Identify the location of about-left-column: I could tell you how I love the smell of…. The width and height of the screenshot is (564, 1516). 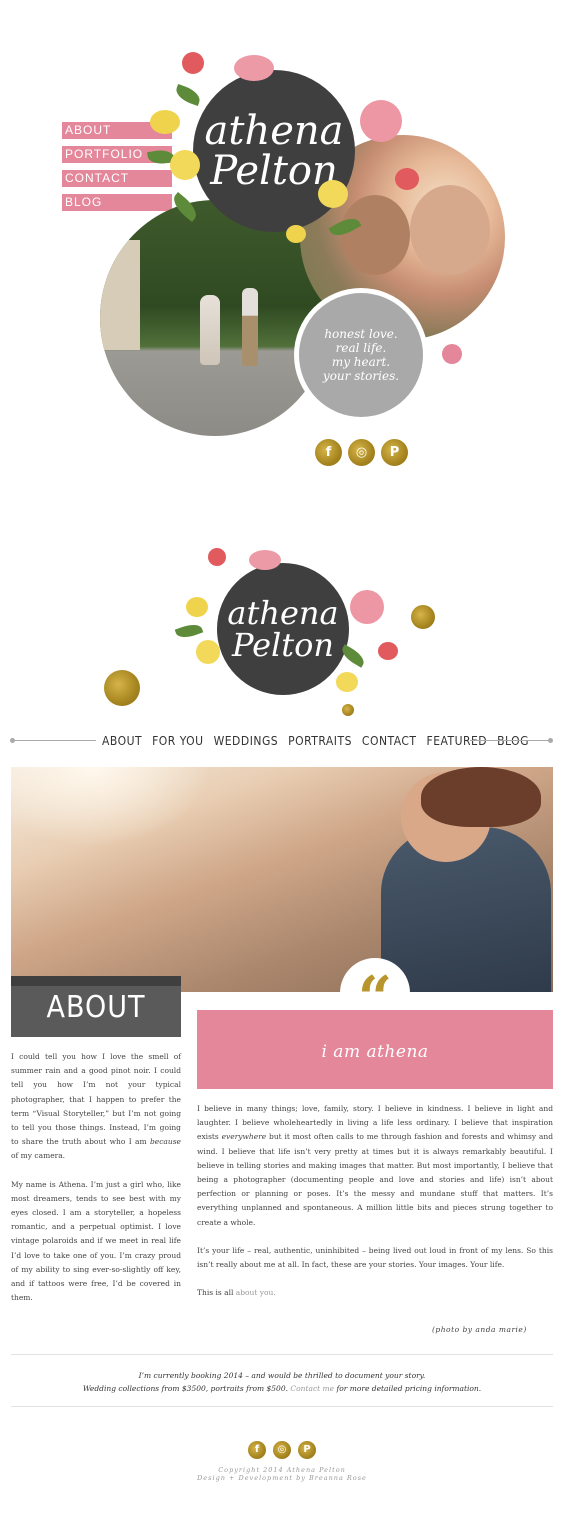
(96, 1184).